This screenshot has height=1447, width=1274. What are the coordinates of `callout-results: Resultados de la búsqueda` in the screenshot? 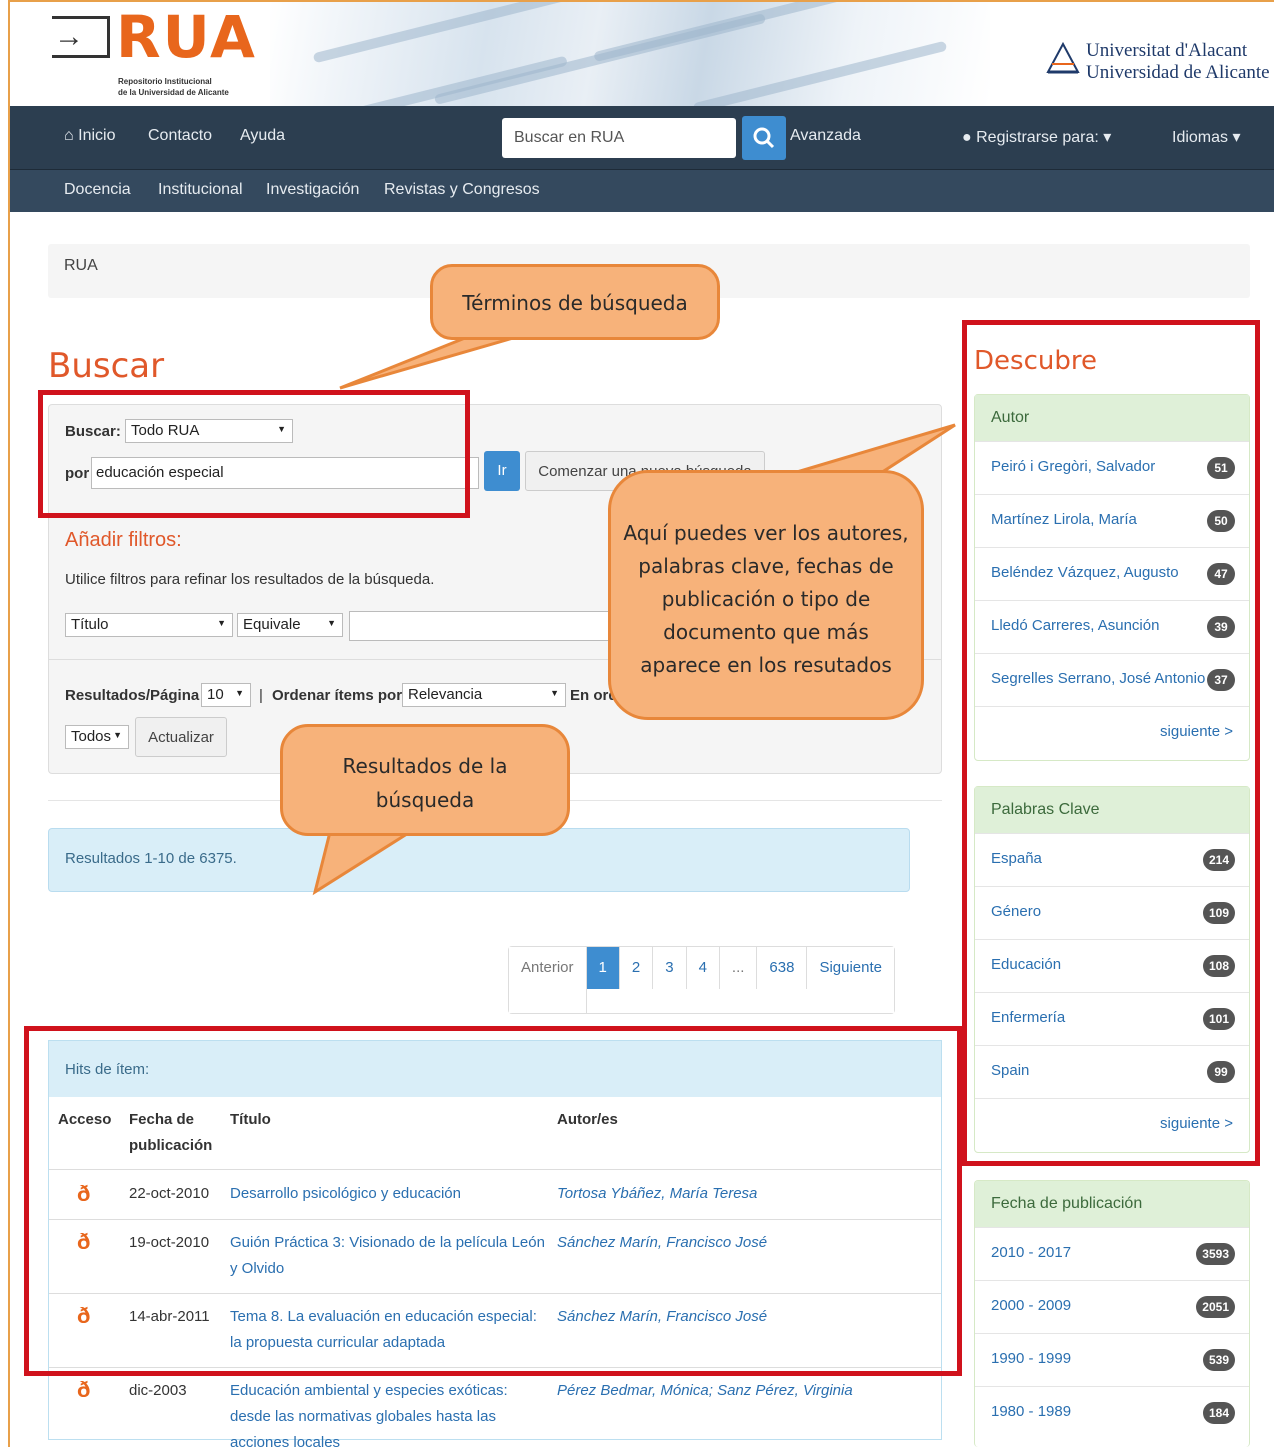 It's located at (425, 780).